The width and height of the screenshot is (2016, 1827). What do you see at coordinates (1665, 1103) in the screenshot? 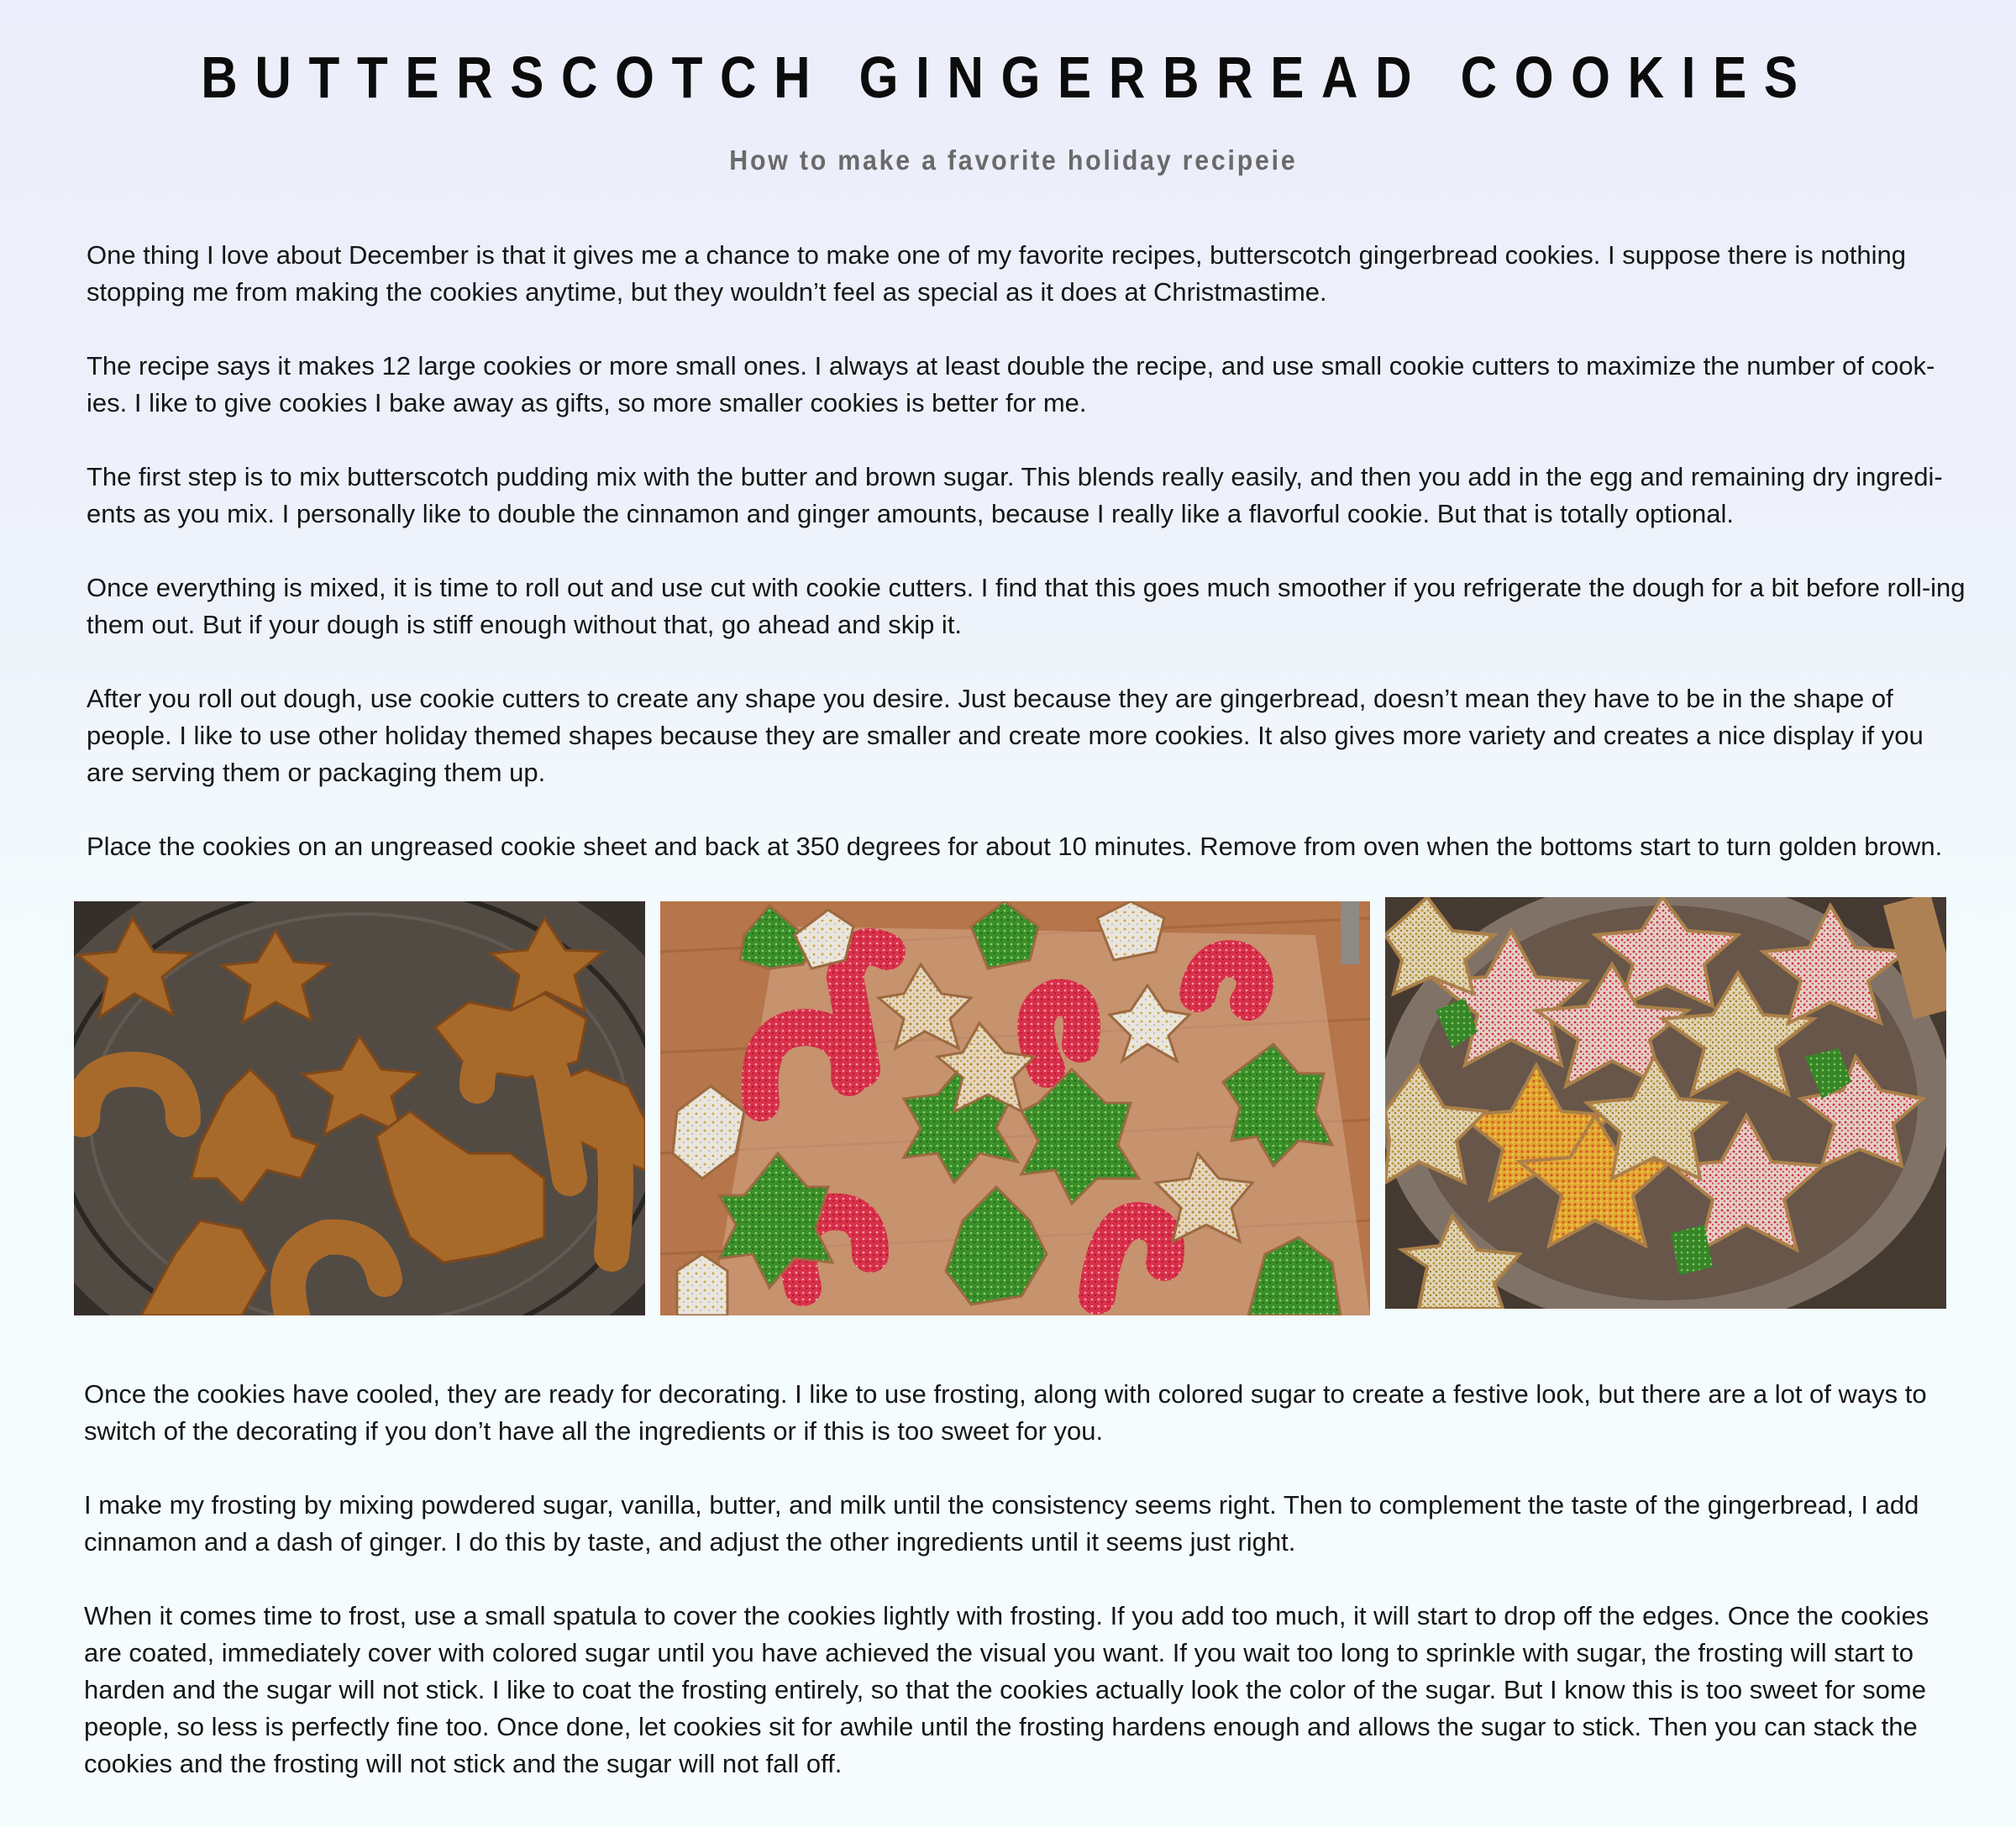
I see `decorated-stars-photo` at bounding box center [1665, 1103].